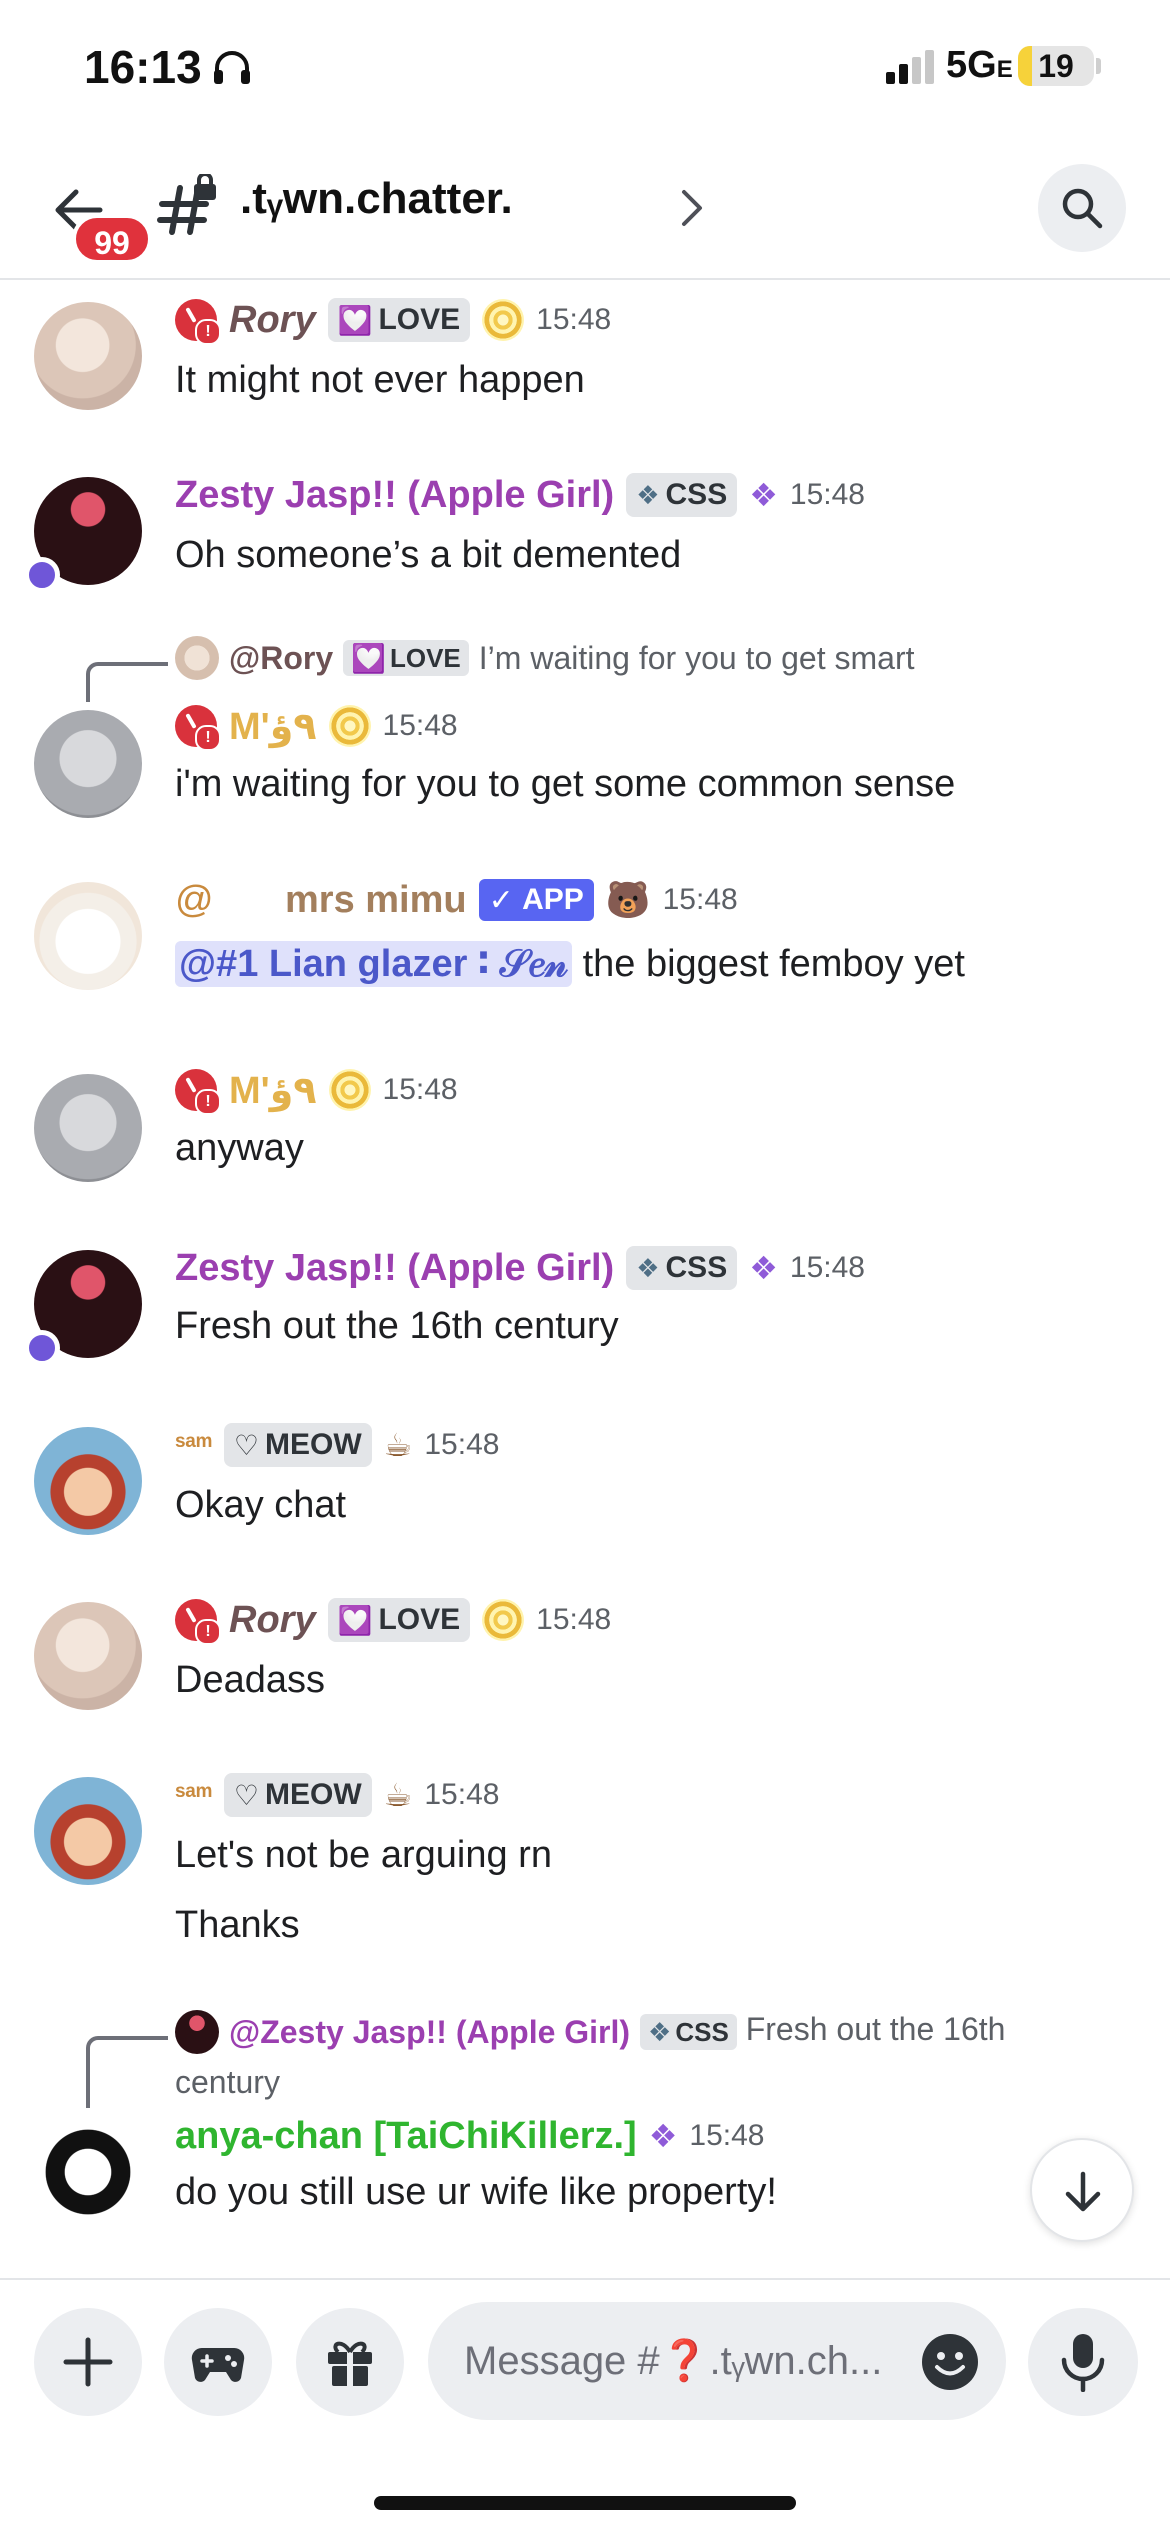  I want to click on activities-button, so click(218, 2362).